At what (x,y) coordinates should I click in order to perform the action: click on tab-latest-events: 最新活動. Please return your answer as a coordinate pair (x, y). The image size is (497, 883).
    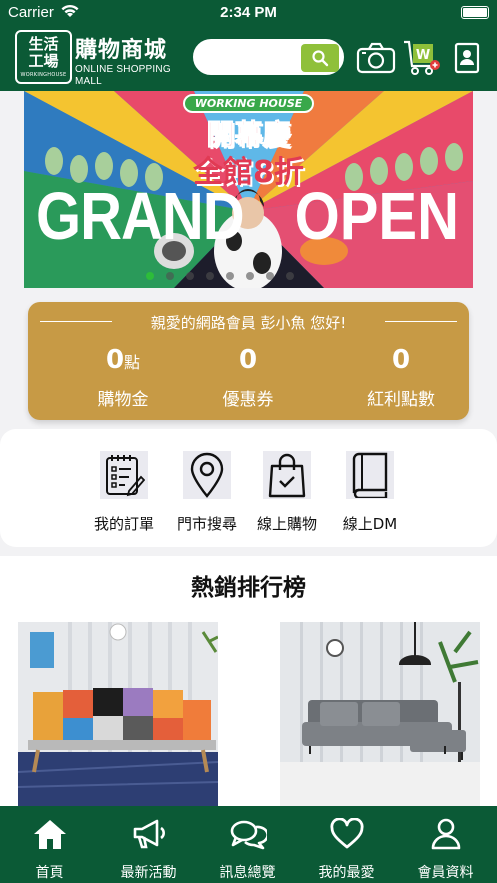
    Looking at the image, I should click on (148, 844).